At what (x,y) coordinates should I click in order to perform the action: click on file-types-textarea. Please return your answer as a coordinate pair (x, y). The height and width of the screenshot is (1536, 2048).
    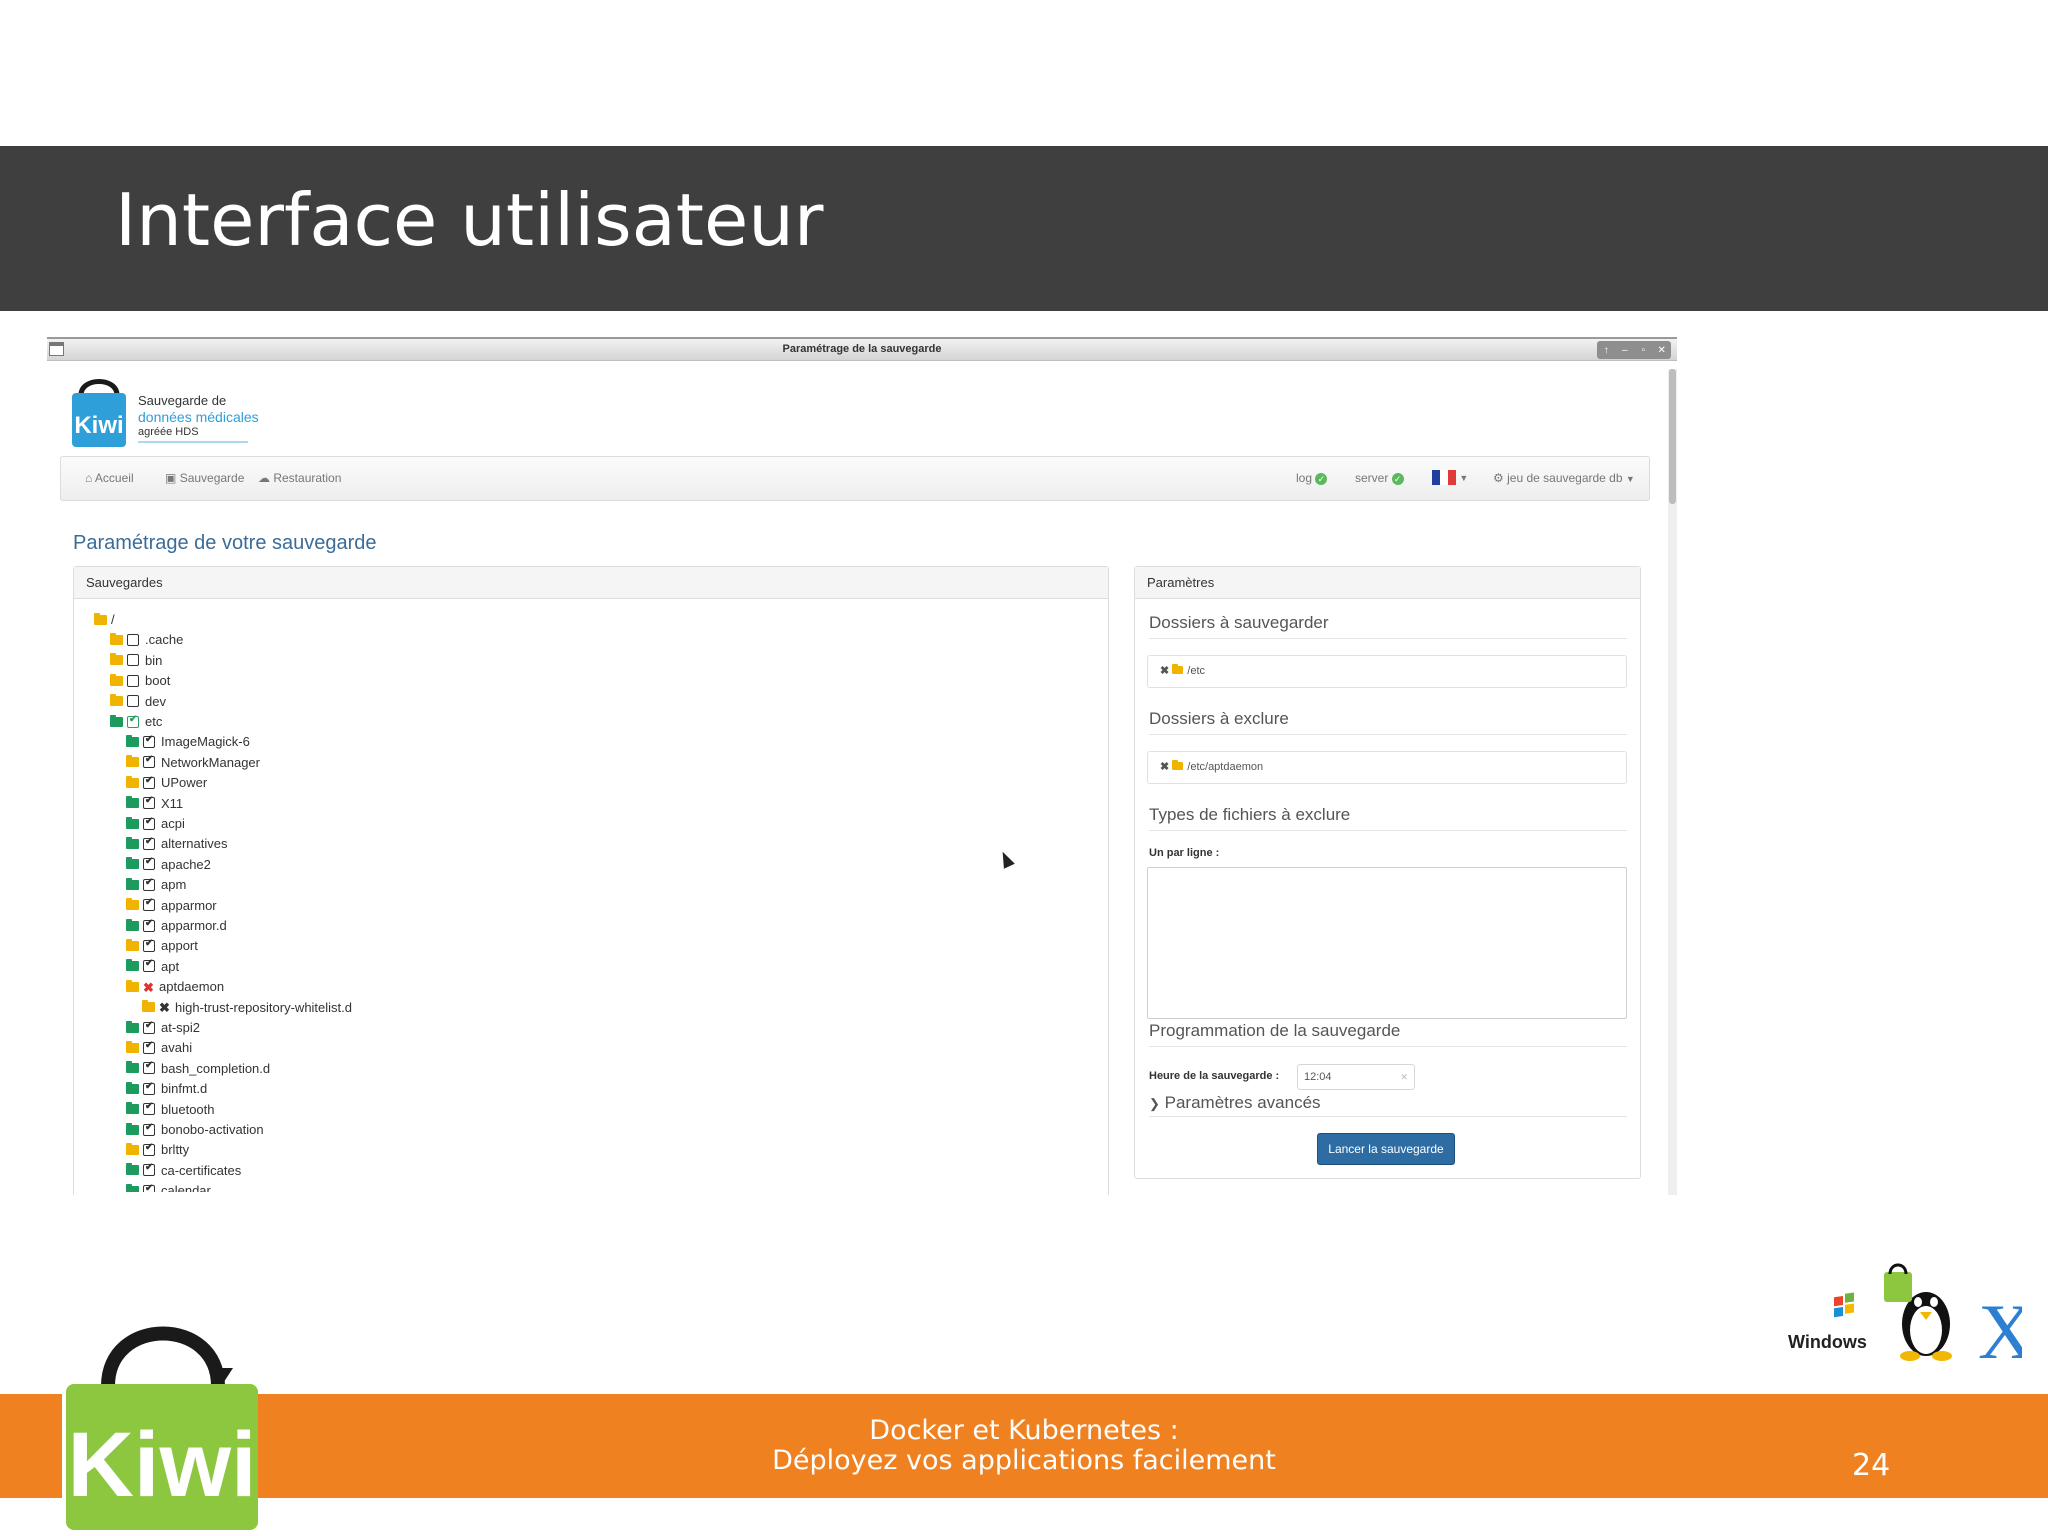
    Looking at the image, I should click on (1387, 943).